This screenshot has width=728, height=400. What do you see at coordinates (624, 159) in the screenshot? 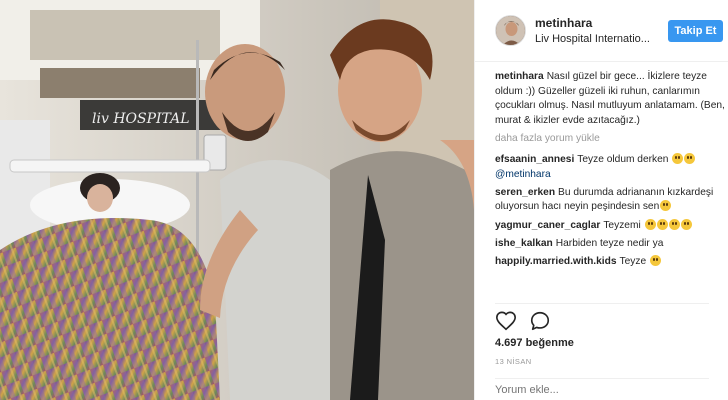
I see `comment-text: Teyze oldum derken` at bounding box center [624, 159].